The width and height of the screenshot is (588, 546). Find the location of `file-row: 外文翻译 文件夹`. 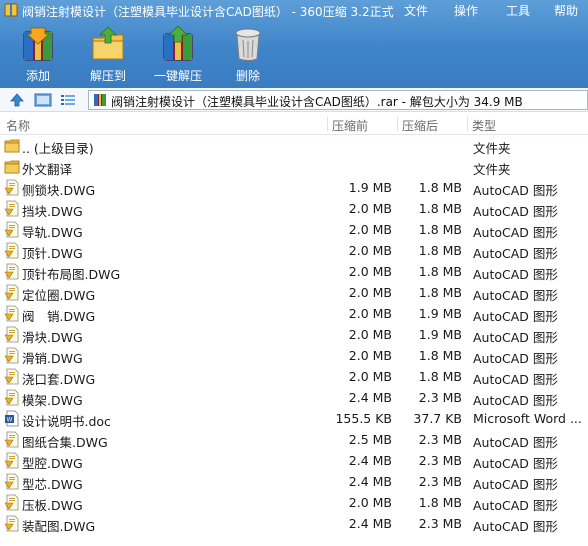

file-row: 外文翻译 文件夹 is located at coordinates (294, 166).